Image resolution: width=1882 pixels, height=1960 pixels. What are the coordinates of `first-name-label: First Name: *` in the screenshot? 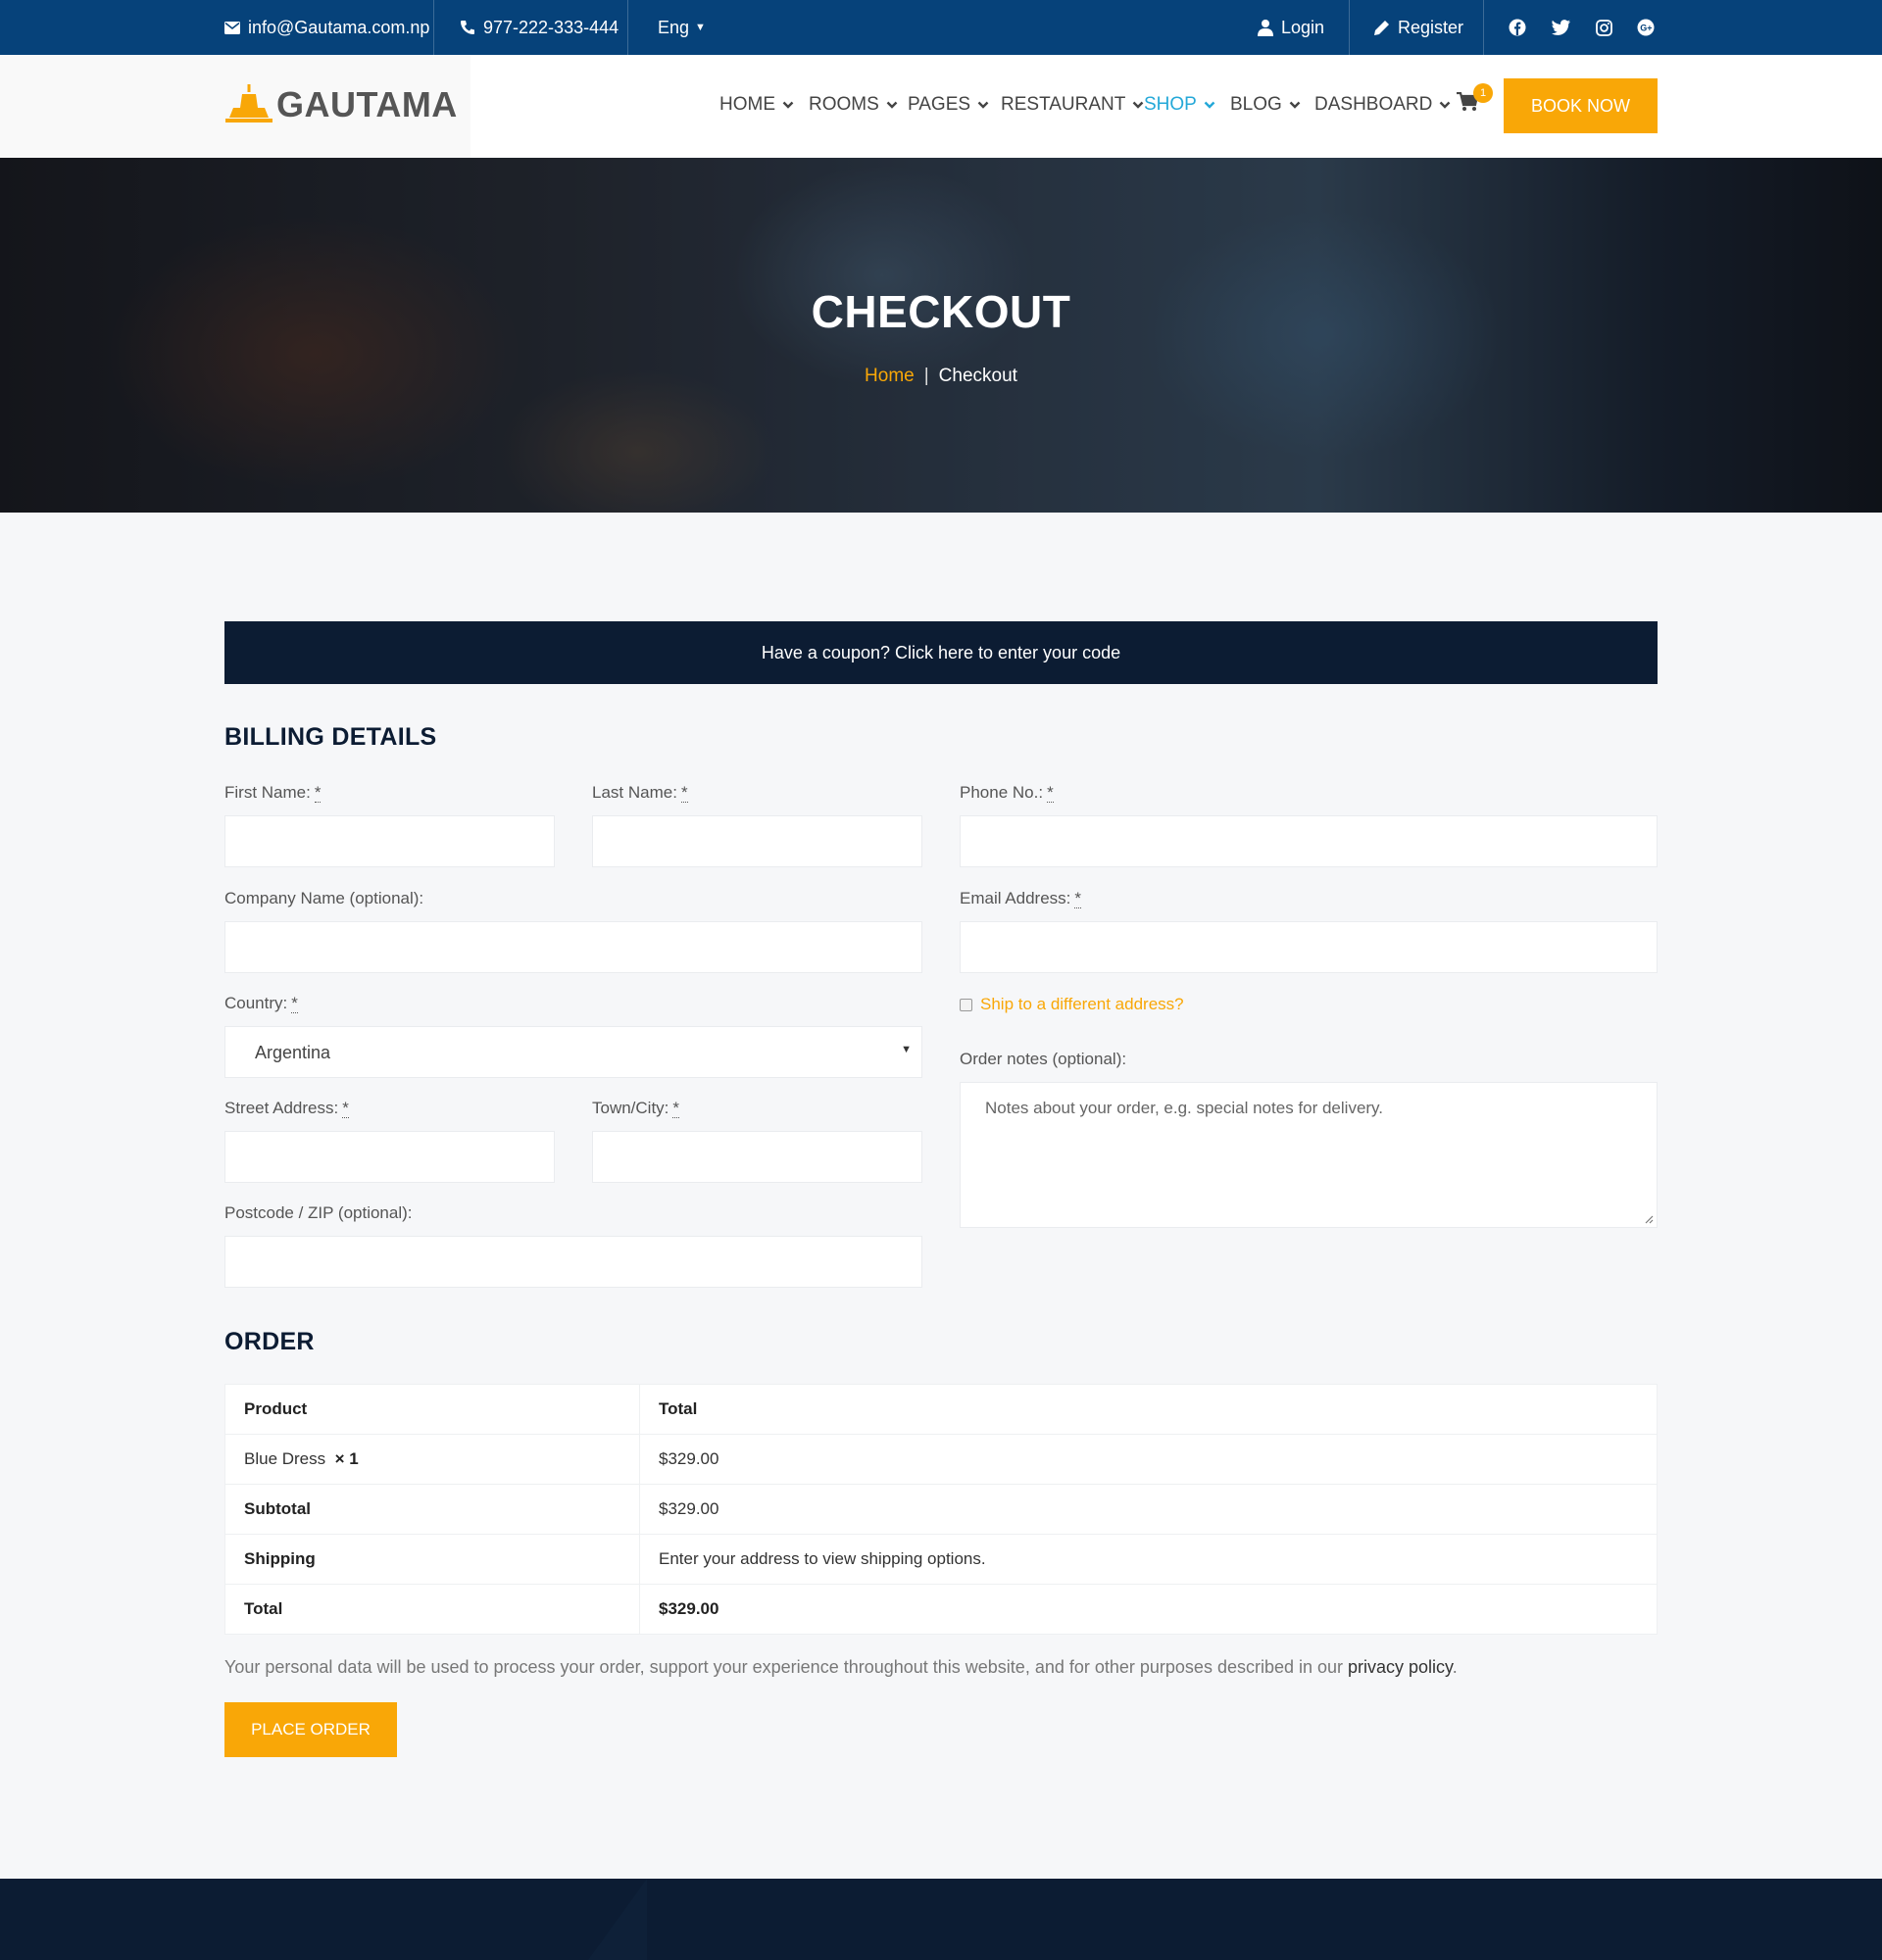 It's located at (273, 793).